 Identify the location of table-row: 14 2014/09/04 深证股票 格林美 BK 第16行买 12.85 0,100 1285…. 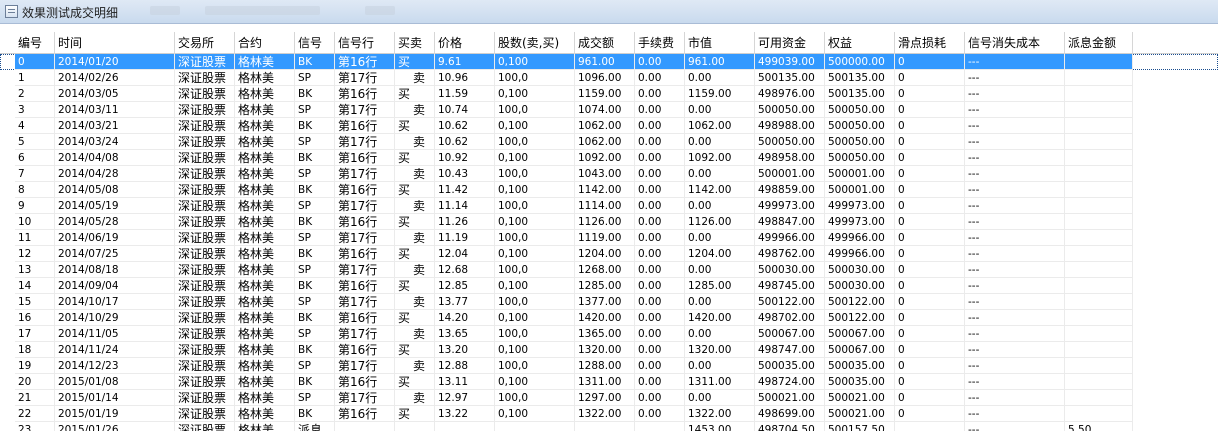
(609, 286).